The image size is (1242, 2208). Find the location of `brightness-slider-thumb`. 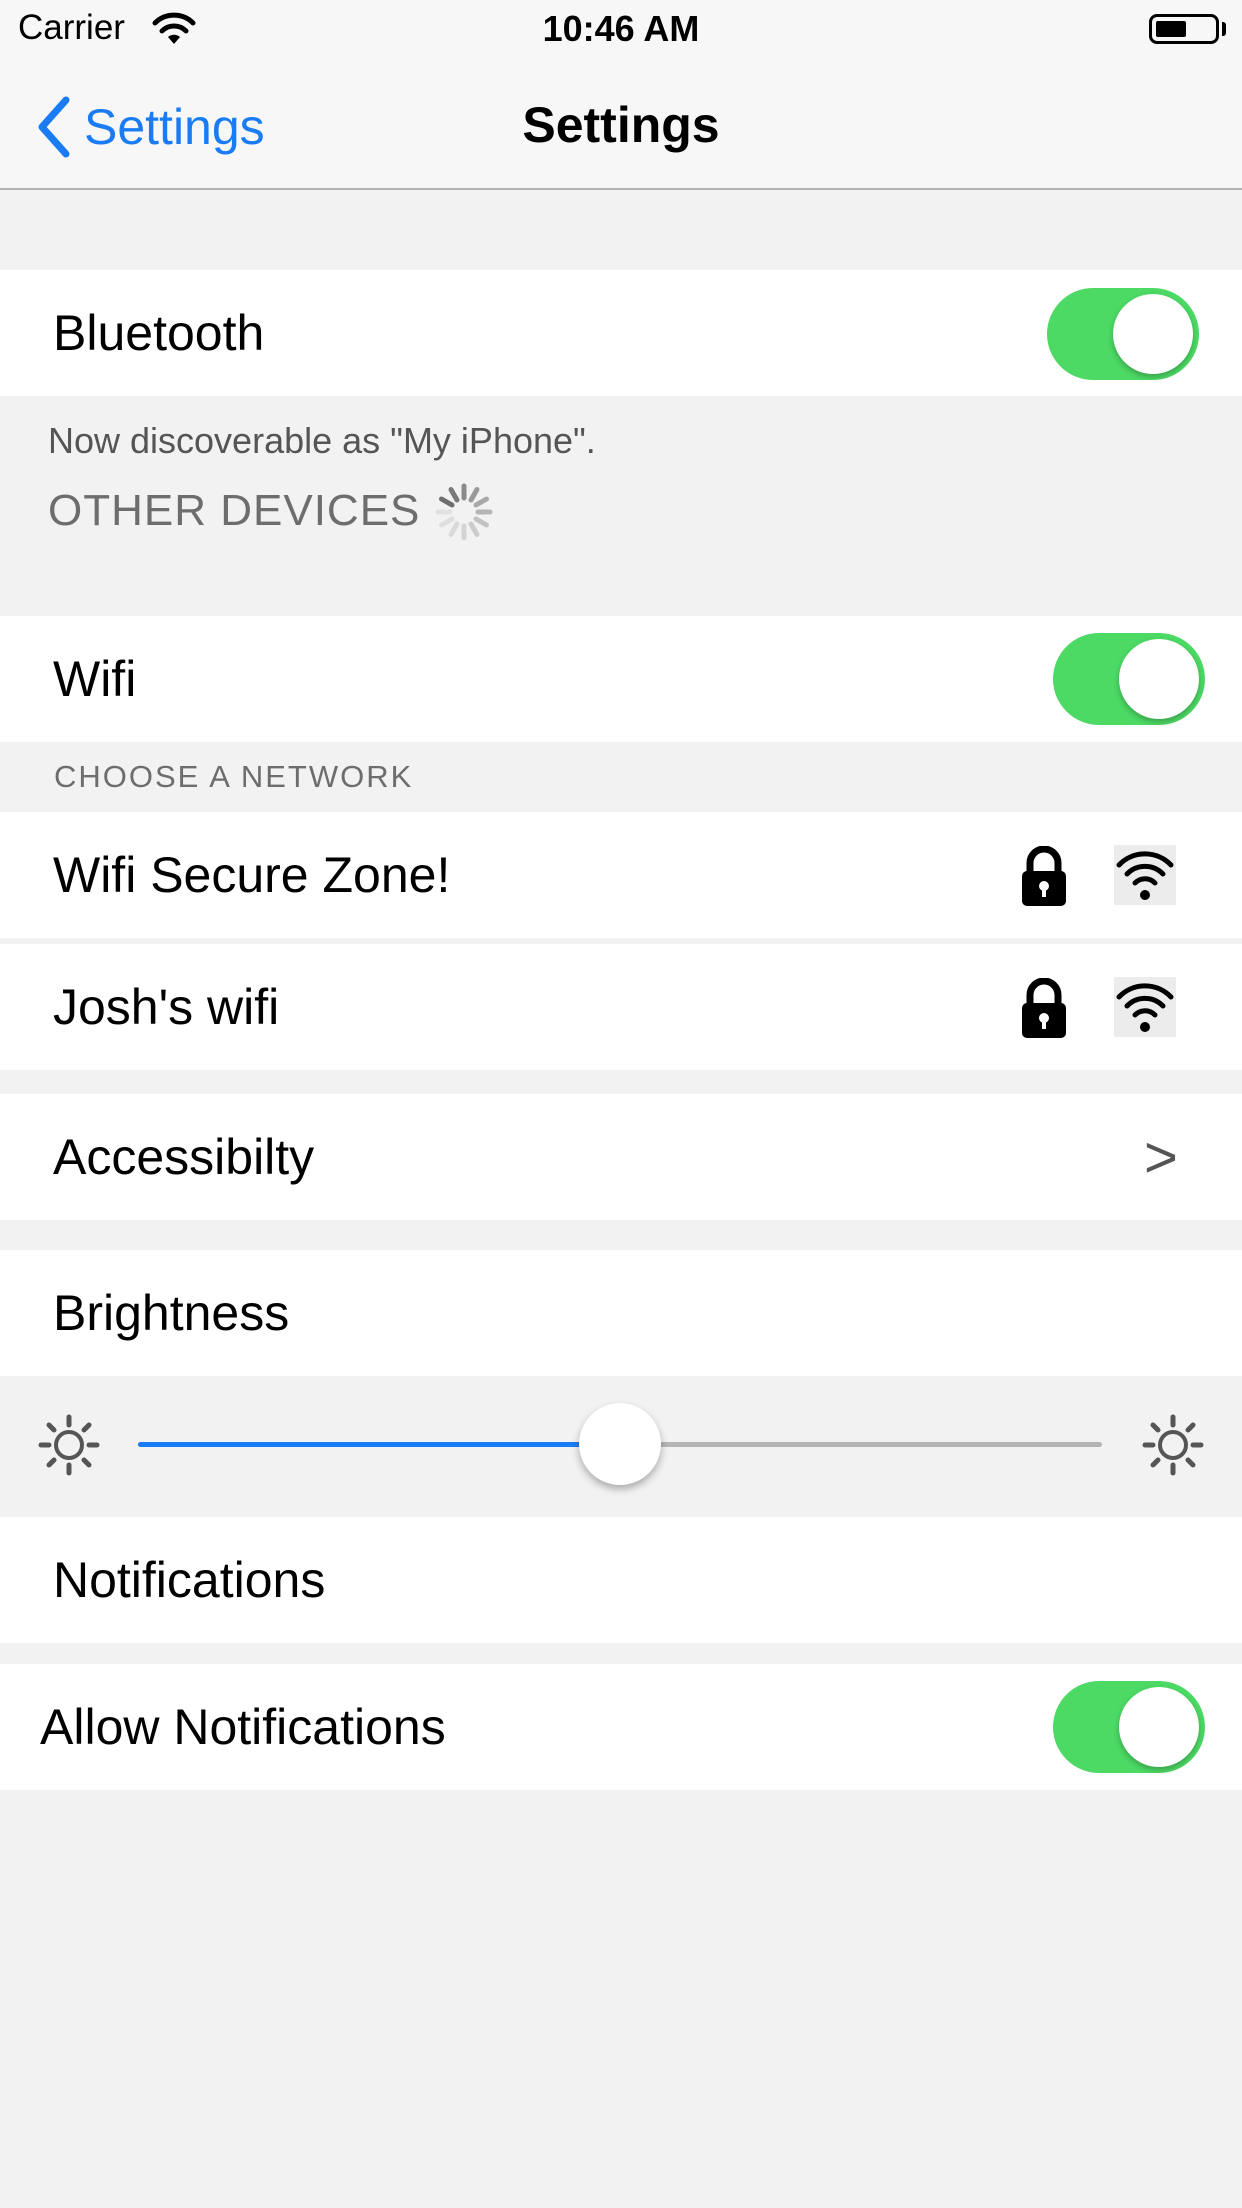

brightness-slider-thumb is located at coordinates (620, 1444).